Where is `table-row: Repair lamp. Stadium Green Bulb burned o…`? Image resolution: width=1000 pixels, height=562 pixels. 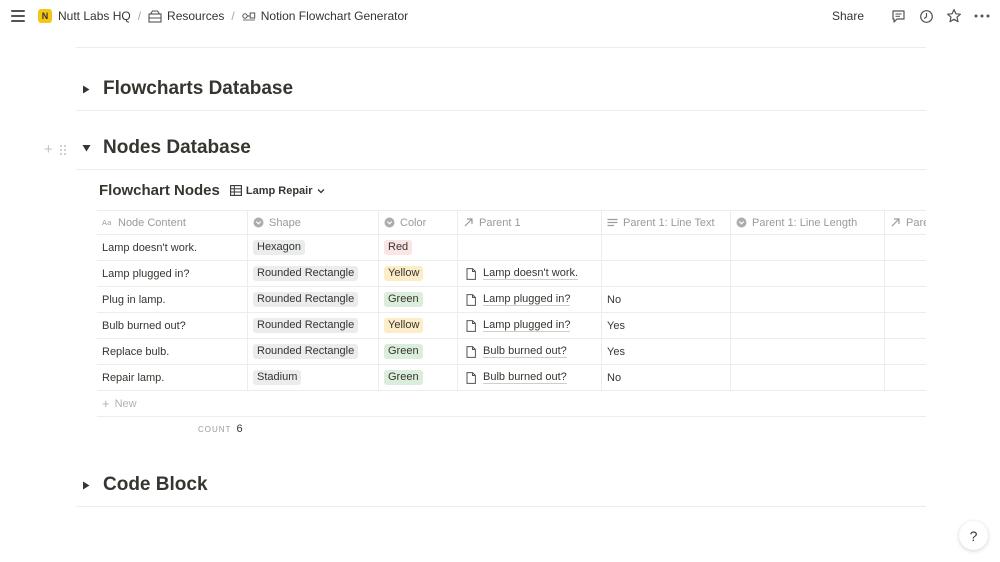
table-row: Repair lamp. Stadium Green Bulb burned o… is located at coordinates (511, 378).